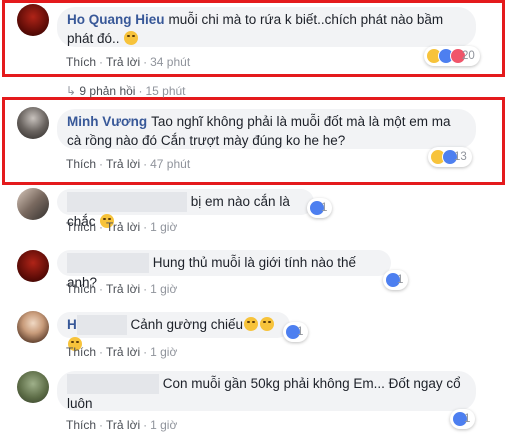  I want to click on comment-actions: Thích · Trả lời · 34 phút, so click(128, 62).